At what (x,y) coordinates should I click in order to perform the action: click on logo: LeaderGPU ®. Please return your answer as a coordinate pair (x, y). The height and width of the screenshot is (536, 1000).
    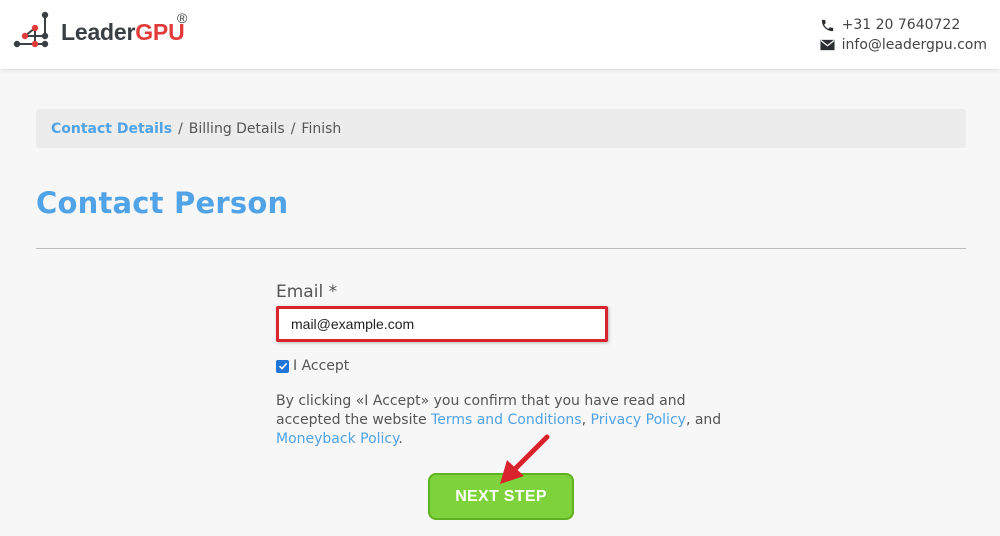
    Looking at the image, I should click on (100, 30).